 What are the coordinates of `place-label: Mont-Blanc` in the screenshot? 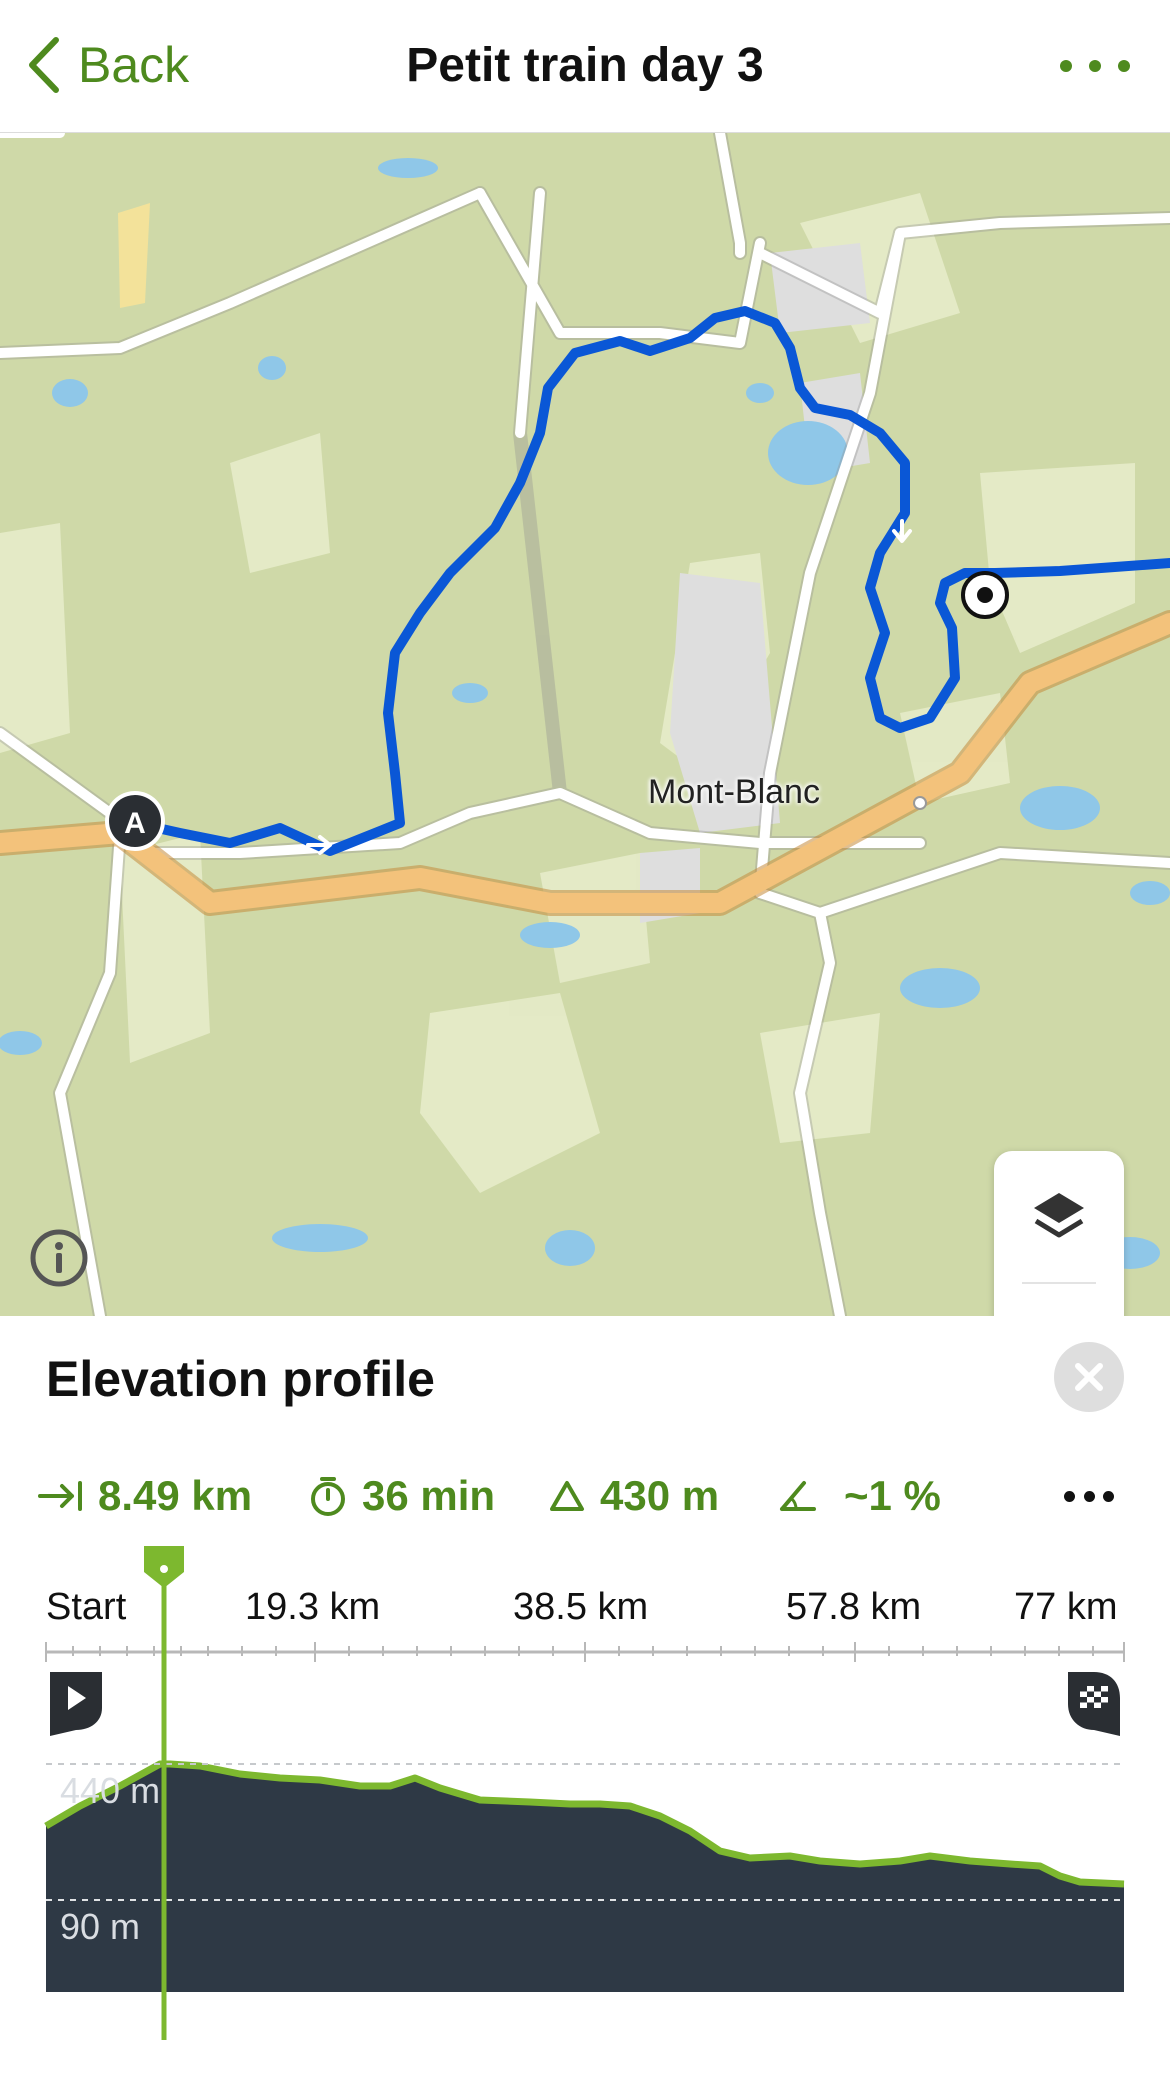 It's located at (734, 792).